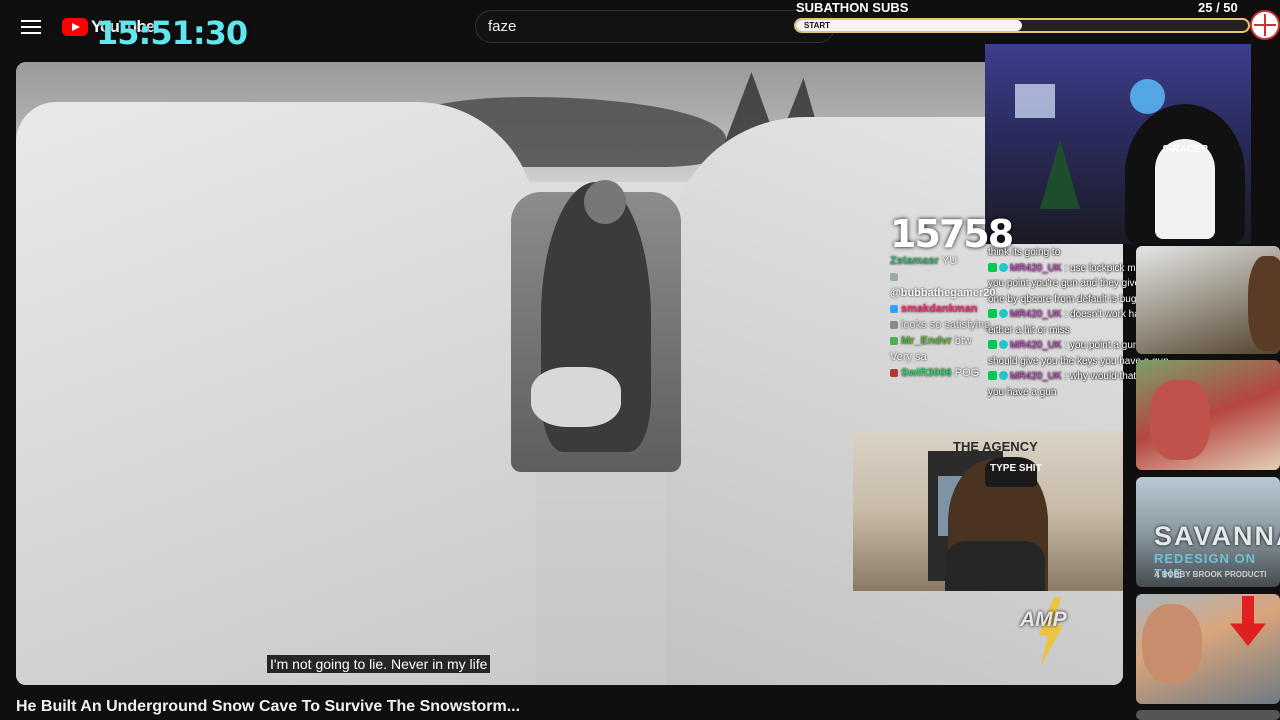 This screenshot has height=720, width=1280. I want to click on cam-window, so click(1035, 101).